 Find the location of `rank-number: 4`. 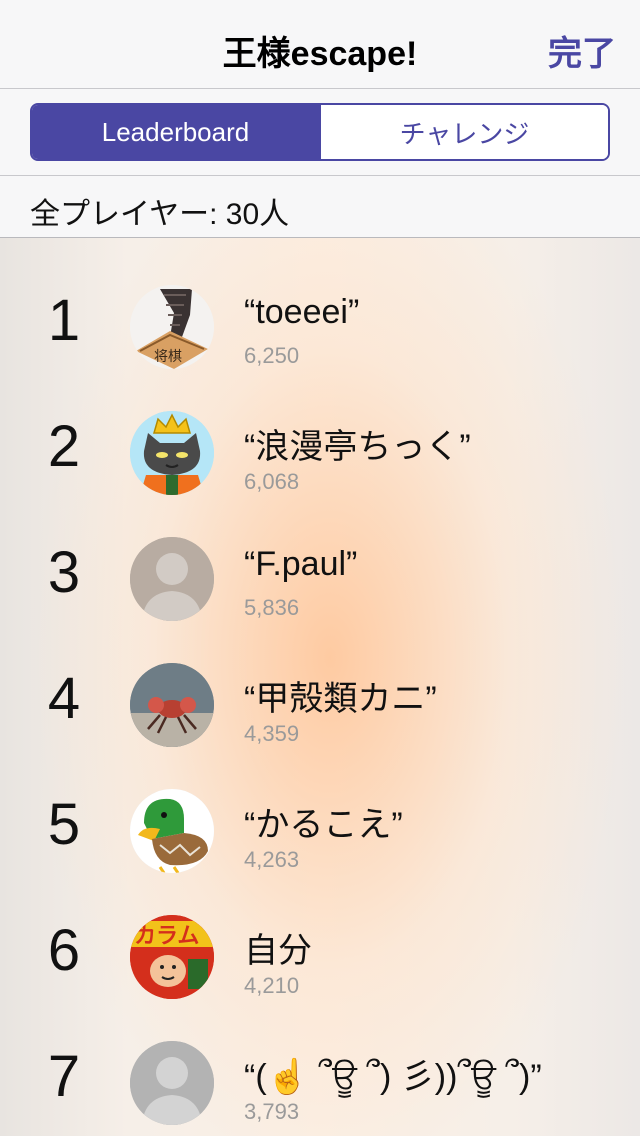

rank-number: 4 is located at coordinates (64, 698).